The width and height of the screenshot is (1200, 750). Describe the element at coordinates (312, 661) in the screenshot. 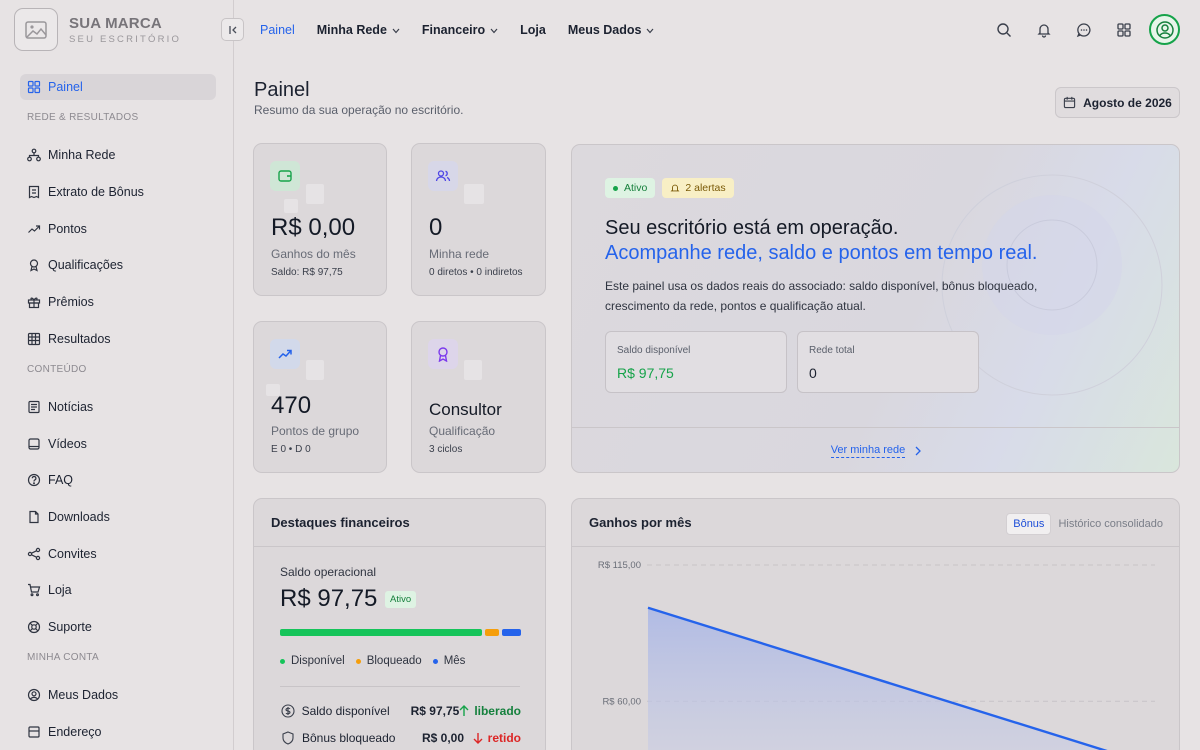

I see `legend-item: Disponível` at that location.